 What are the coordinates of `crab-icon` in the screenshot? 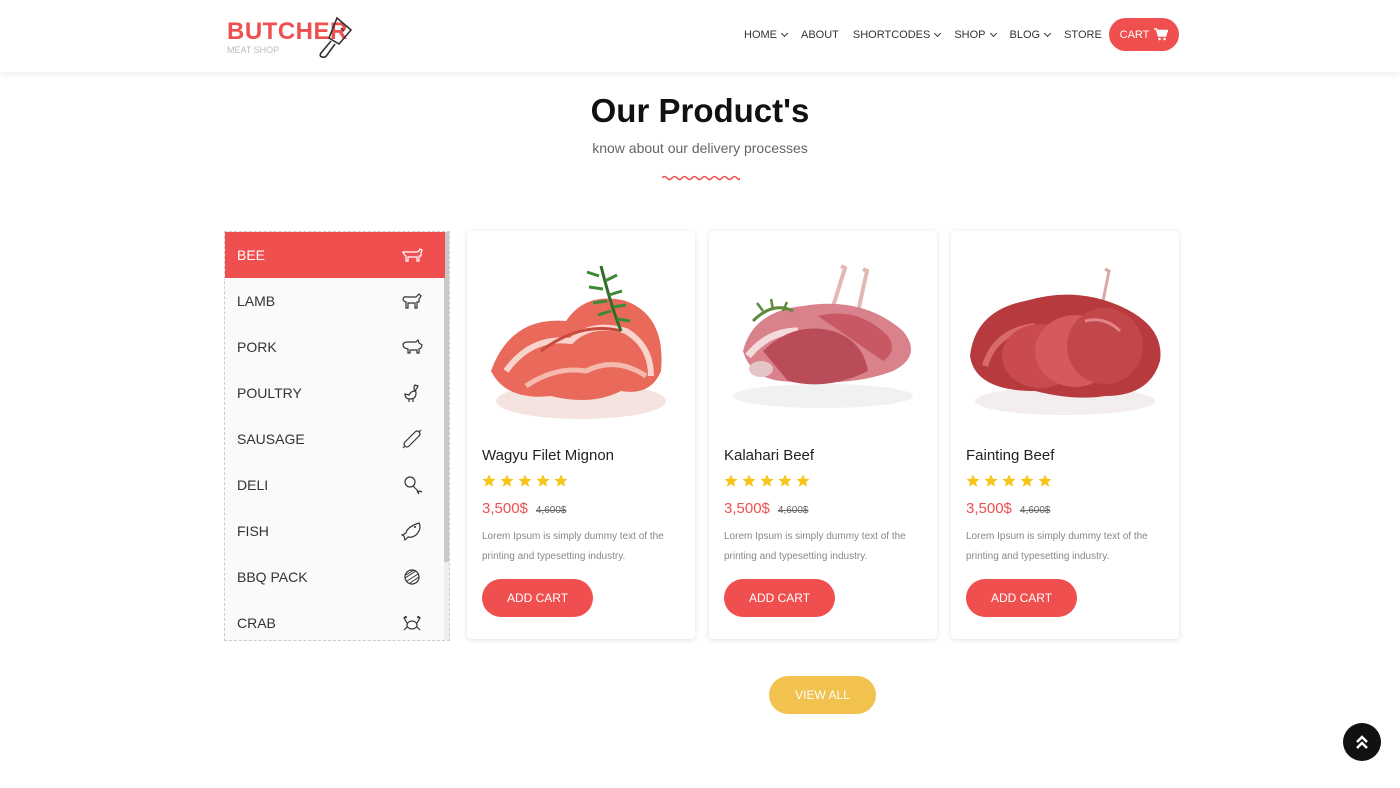 It's located at (412, 623).